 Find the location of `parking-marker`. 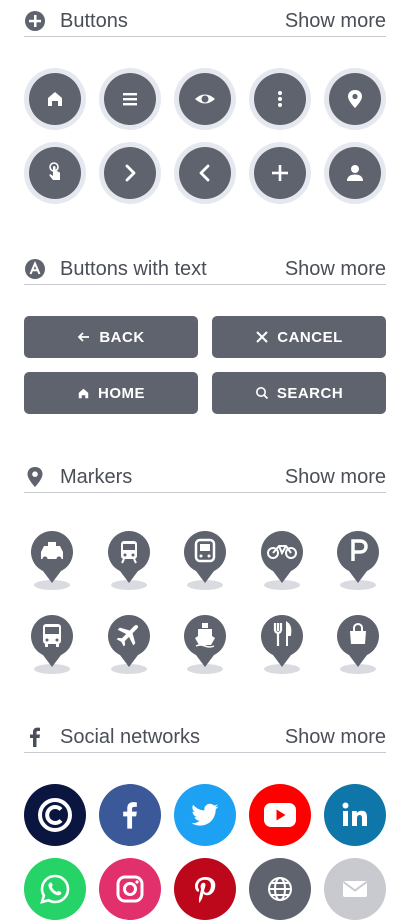

parking-marker is located at coordinates (358, 560).